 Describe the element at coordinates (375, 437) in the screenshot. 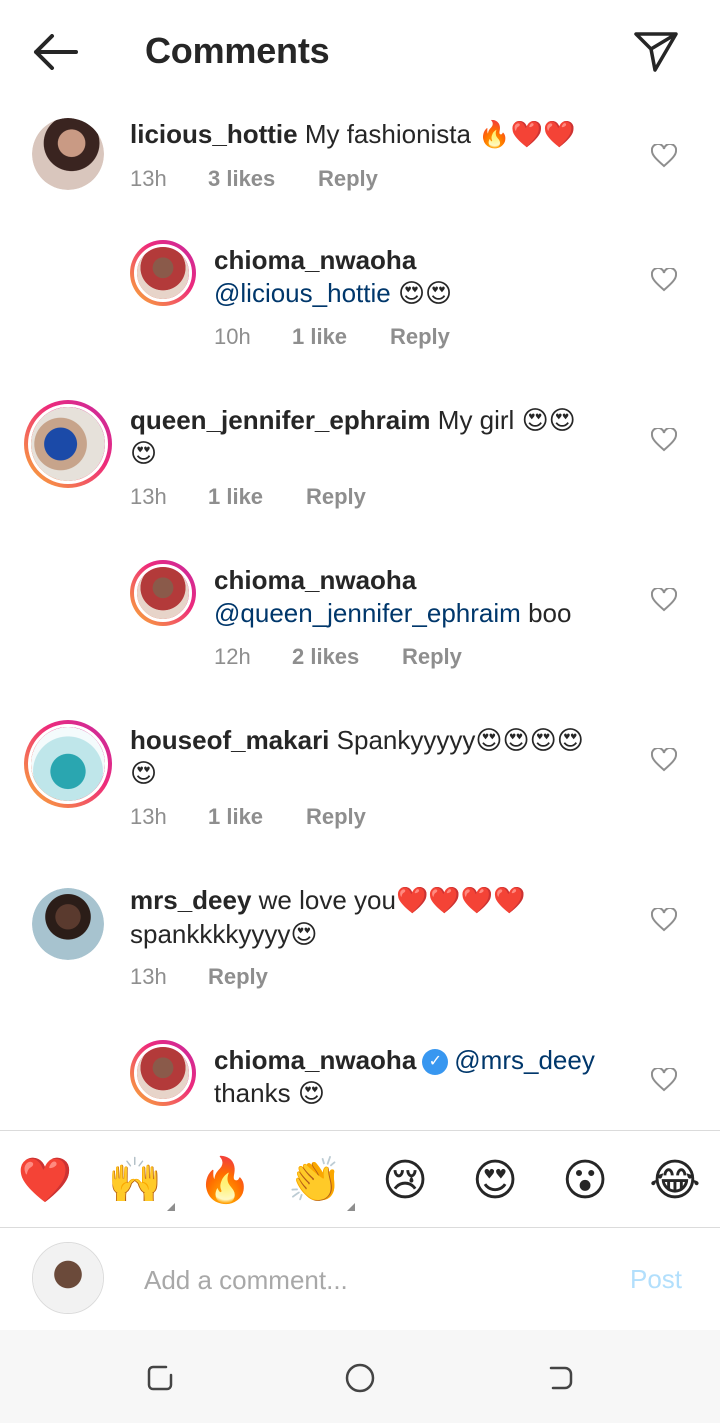

I see `comment-text: queen_jennifer_ephraim My girl 😍😍 😍` at that location.